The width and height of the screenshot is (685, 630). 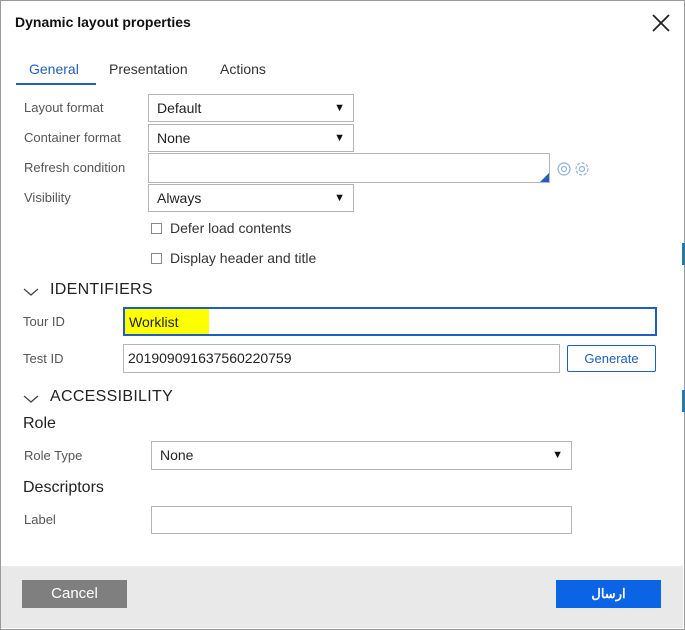 What do you see at coordinates (101, 290) in the screenshot?
I see `identifiers-section-title: IDENTIFIERS` at bounding box center [101, 290].